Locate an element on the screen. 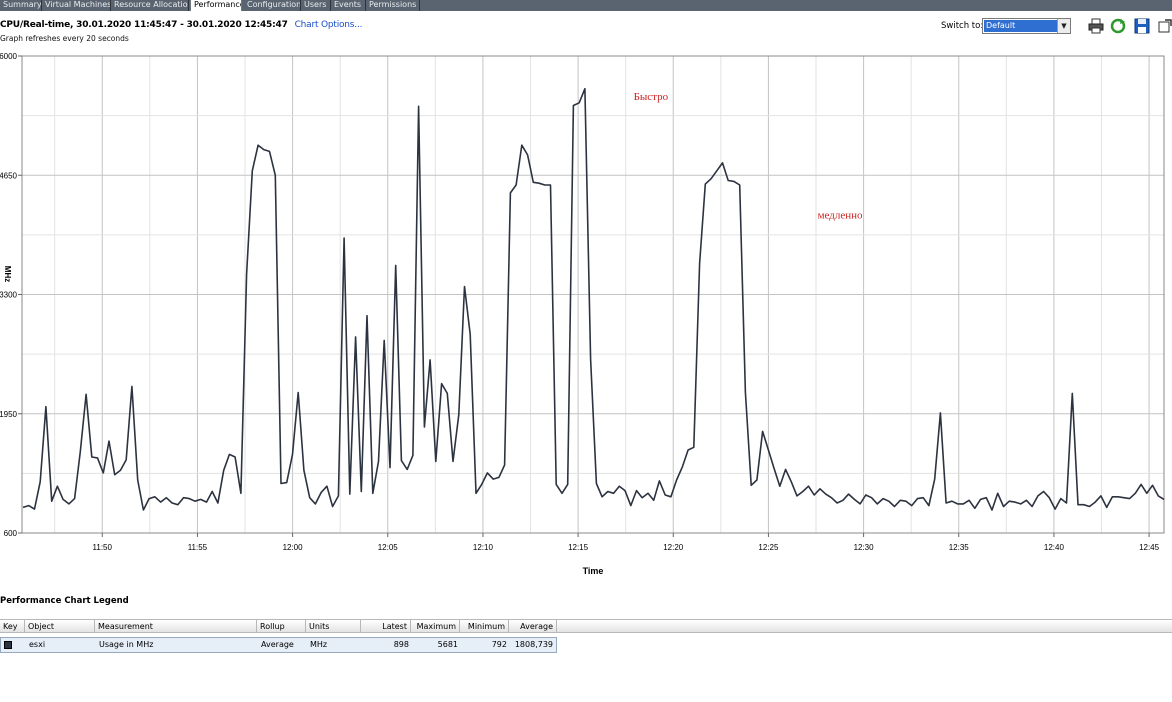 This screenshot has width=1172, height=702. x-tick-label: 12:05 is located at coordinates (388, 547).